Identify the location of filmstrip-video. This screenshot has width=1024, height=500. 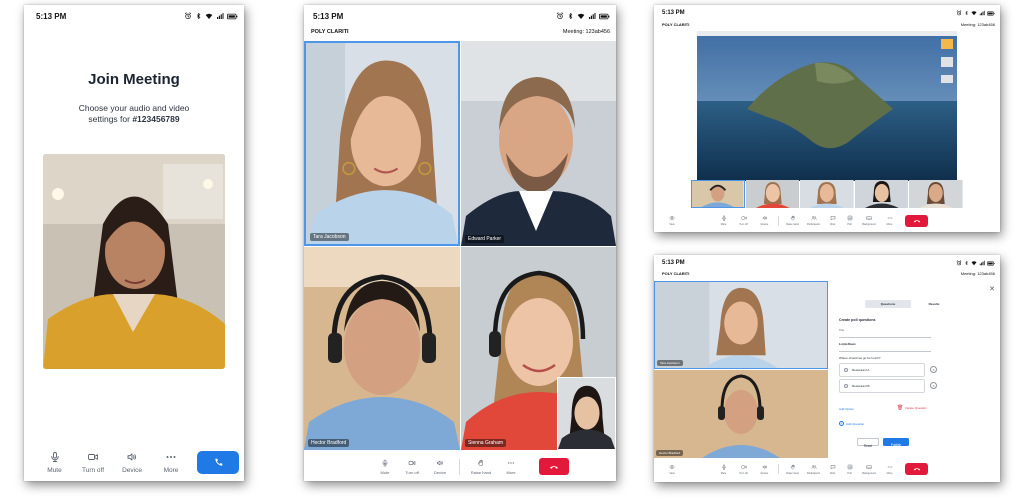
(827, 194).